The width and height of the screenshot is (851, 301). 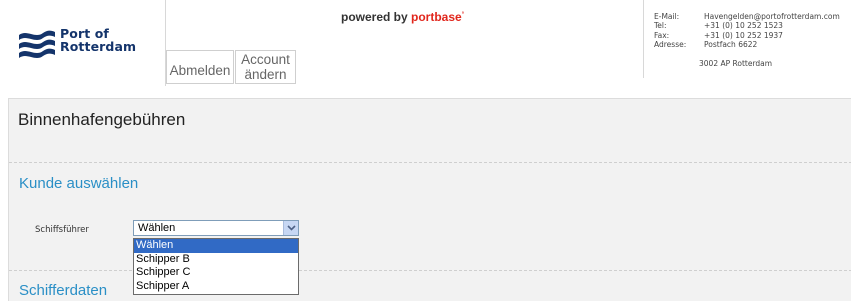 What do you see at coordinates (216, 273) in the screenshot?
I see `dropdown-option: Schipper C` at bounding box center [216, 273].